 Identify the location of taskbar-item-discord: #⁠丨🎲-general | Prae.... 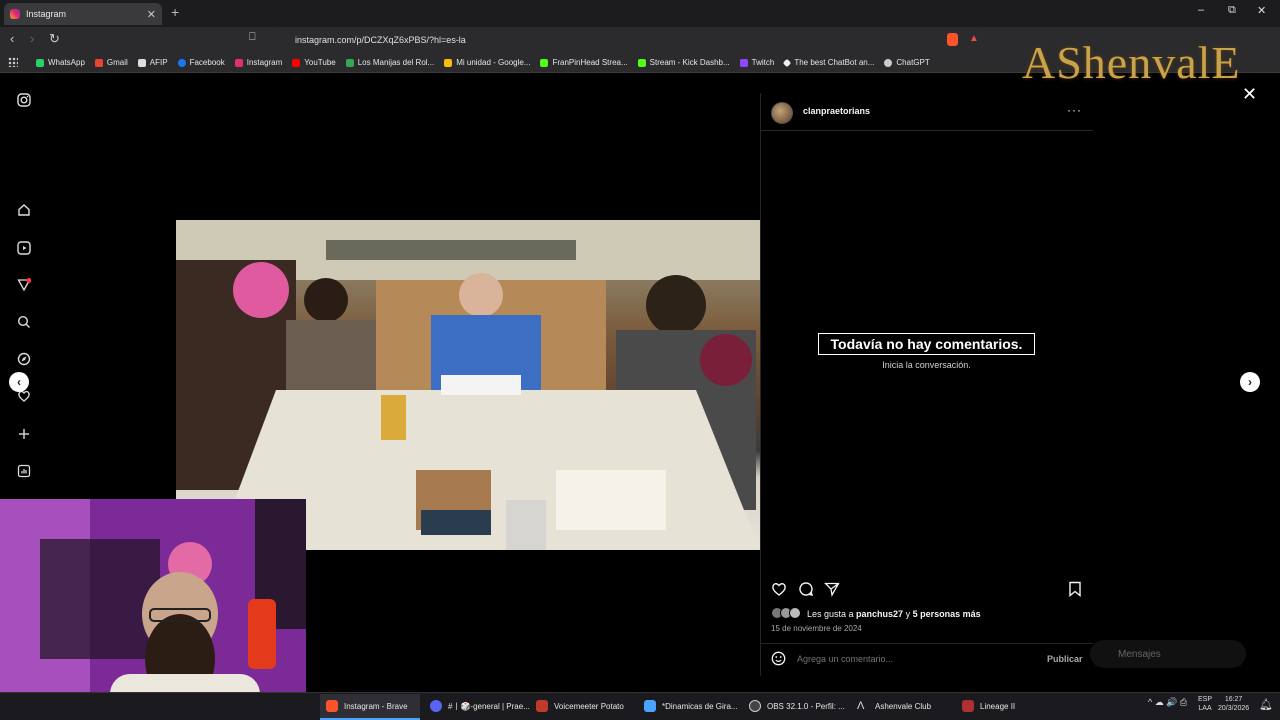
(480, 706).